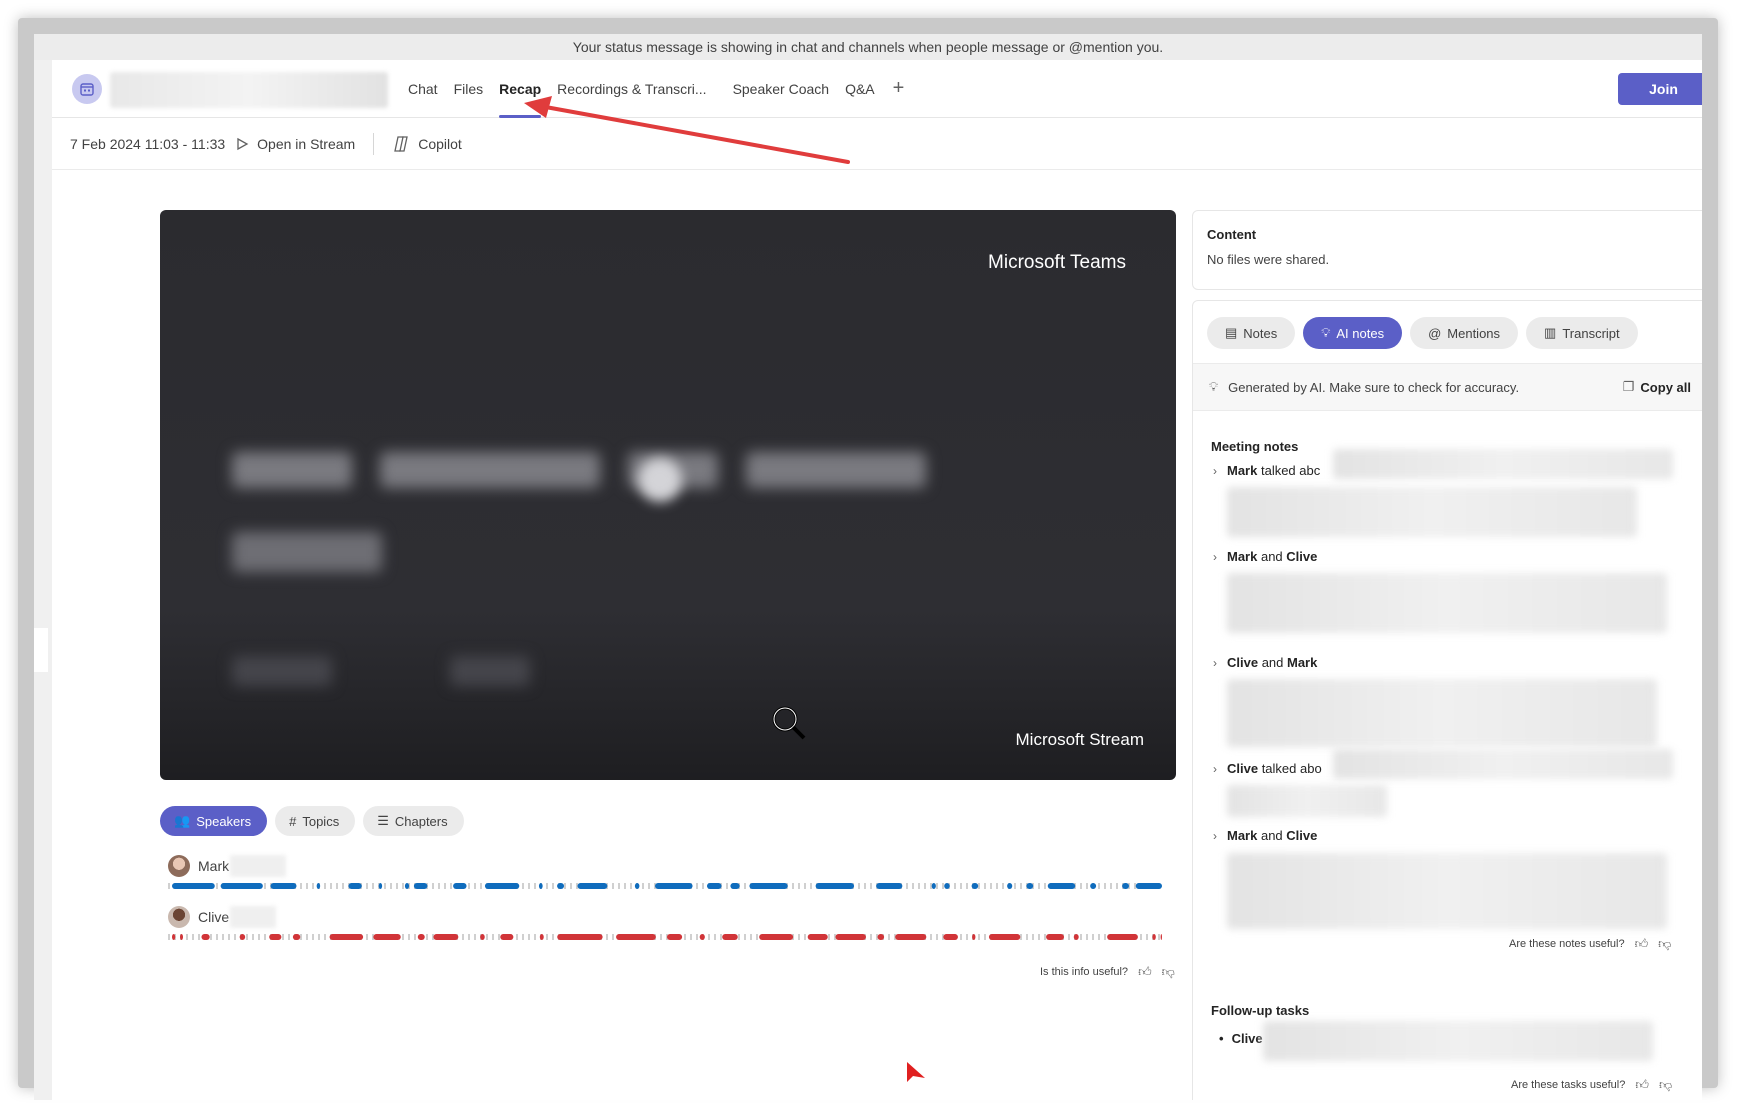  What do you see at coordinates (899, 89) in the screenshot?
I see `plus-icon: +` at bounding box center [899, 89].